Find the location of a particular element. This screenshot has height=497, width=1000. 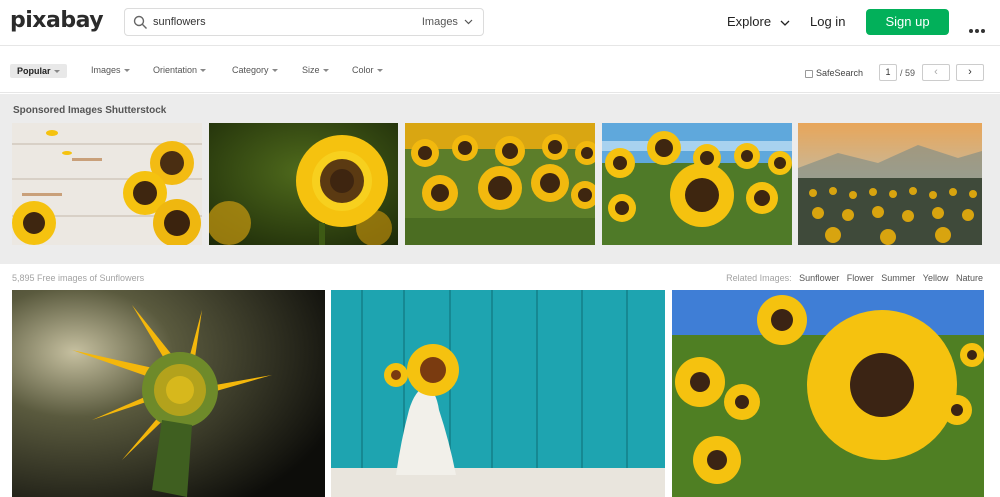

search-type-dropdown: Images is located at coordinates (447, 22).